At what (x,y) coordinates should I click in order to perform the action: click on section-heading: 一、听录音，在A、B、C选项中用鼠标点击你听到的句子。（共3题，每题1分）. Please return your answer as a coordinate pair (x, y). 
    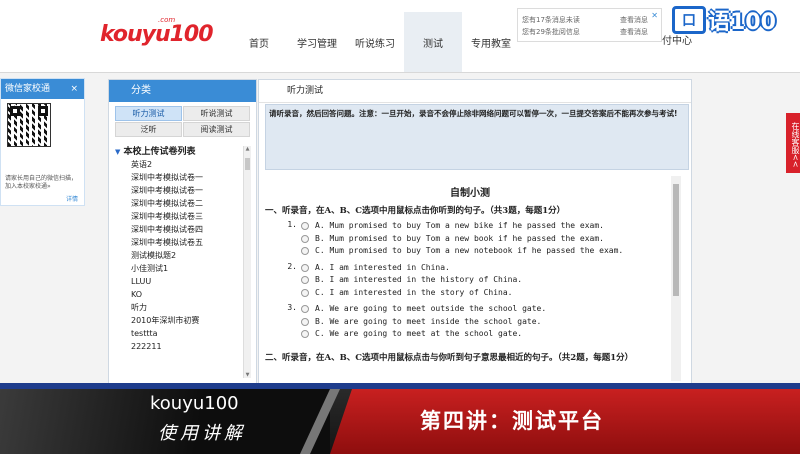
    Looking at the image, I should click on (415, 211).